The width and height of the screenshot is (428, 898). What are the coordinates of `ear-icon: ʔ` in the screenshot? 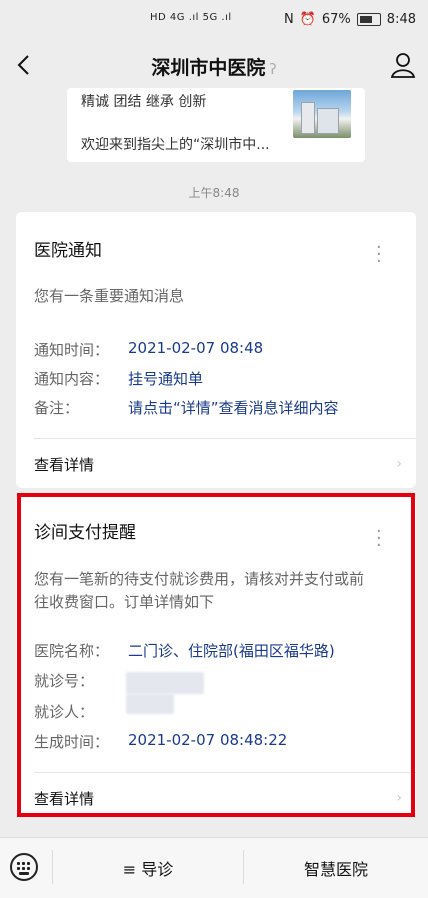 It's located at (273, 70).